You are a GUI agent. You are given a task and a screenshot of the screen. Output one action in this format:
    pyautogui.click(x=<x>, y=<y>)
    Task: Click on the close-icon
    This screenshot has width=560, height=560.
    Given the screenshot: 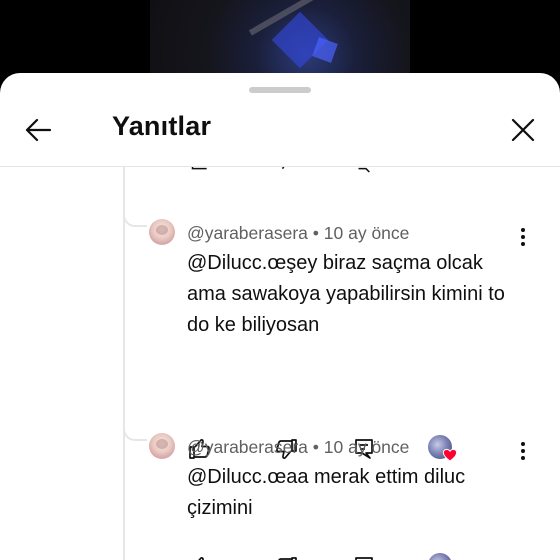 What is the action you would take?
    pyautogui.click(x=523, y=130)
    